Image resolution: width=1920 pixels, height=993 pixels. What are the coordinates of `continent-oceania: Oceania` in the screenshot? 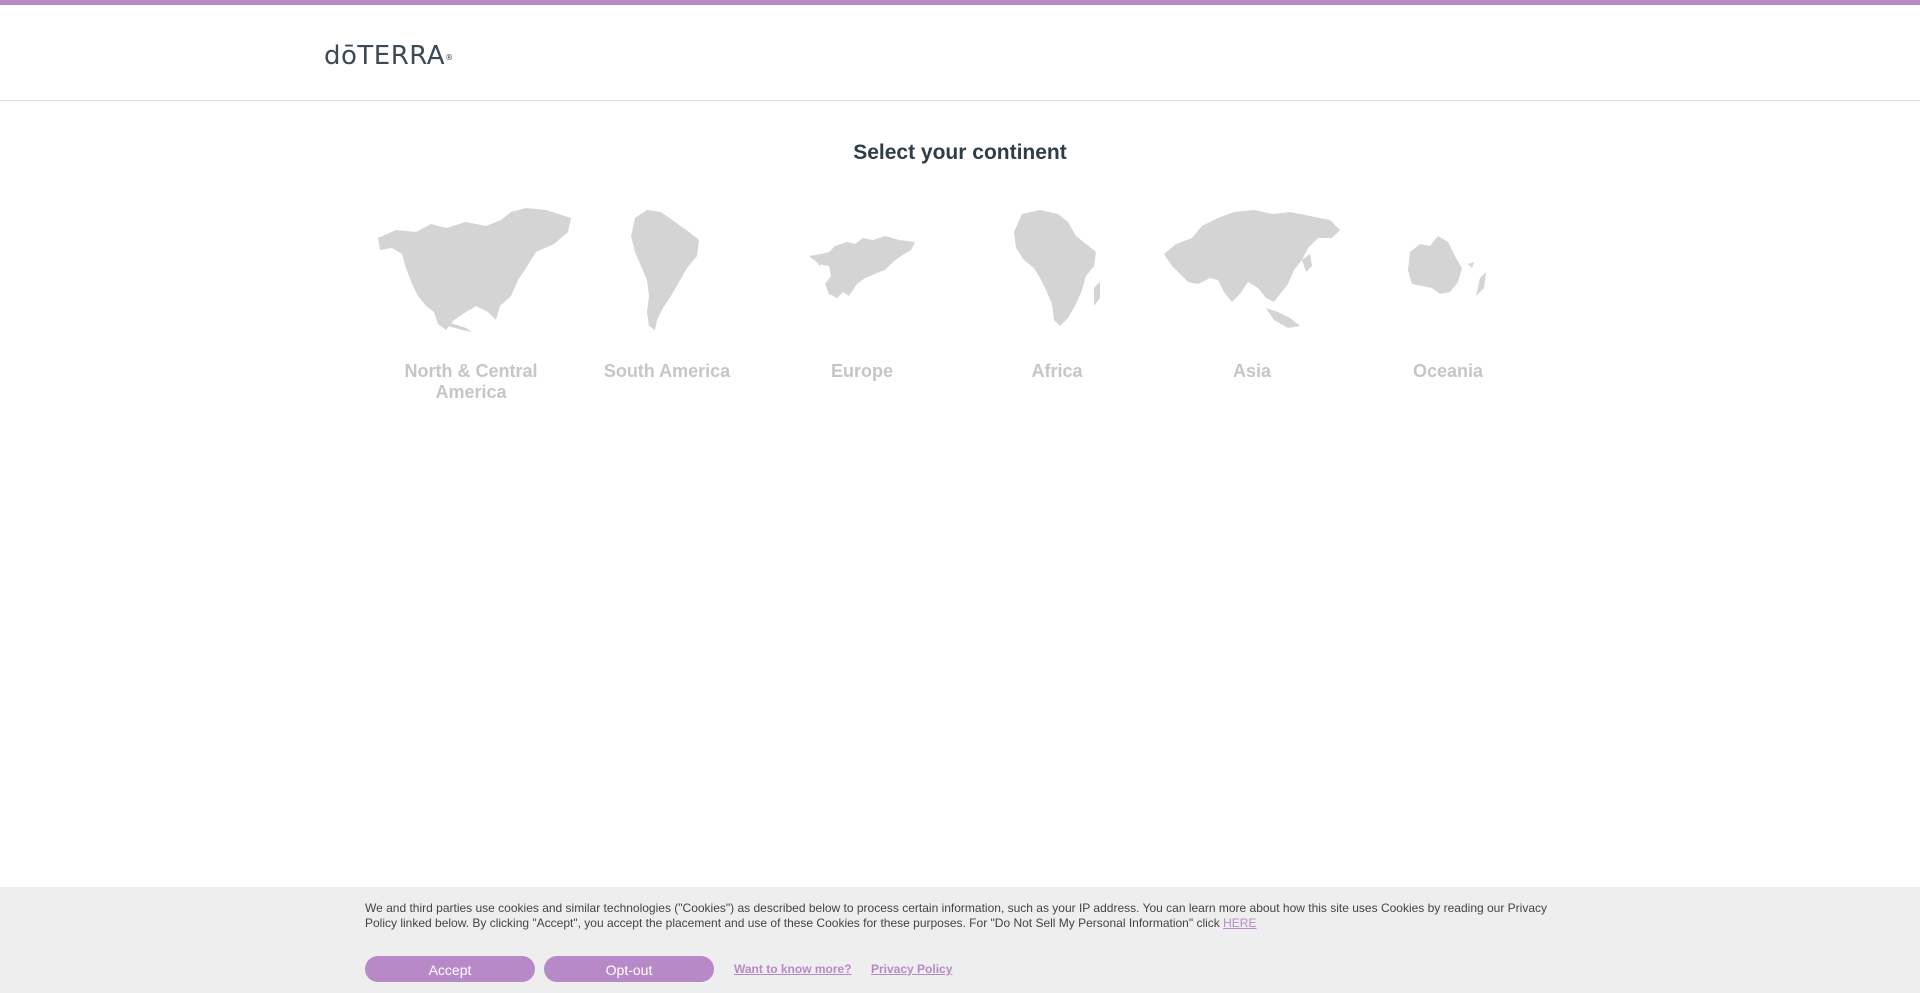 It's located at (1448, 295).